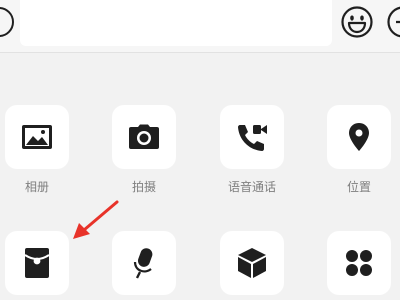  What do you see at coordinates (251, 187) in the screenshot?
I see `voice-call-label: 语音通话` at bounding box center [251, 187].